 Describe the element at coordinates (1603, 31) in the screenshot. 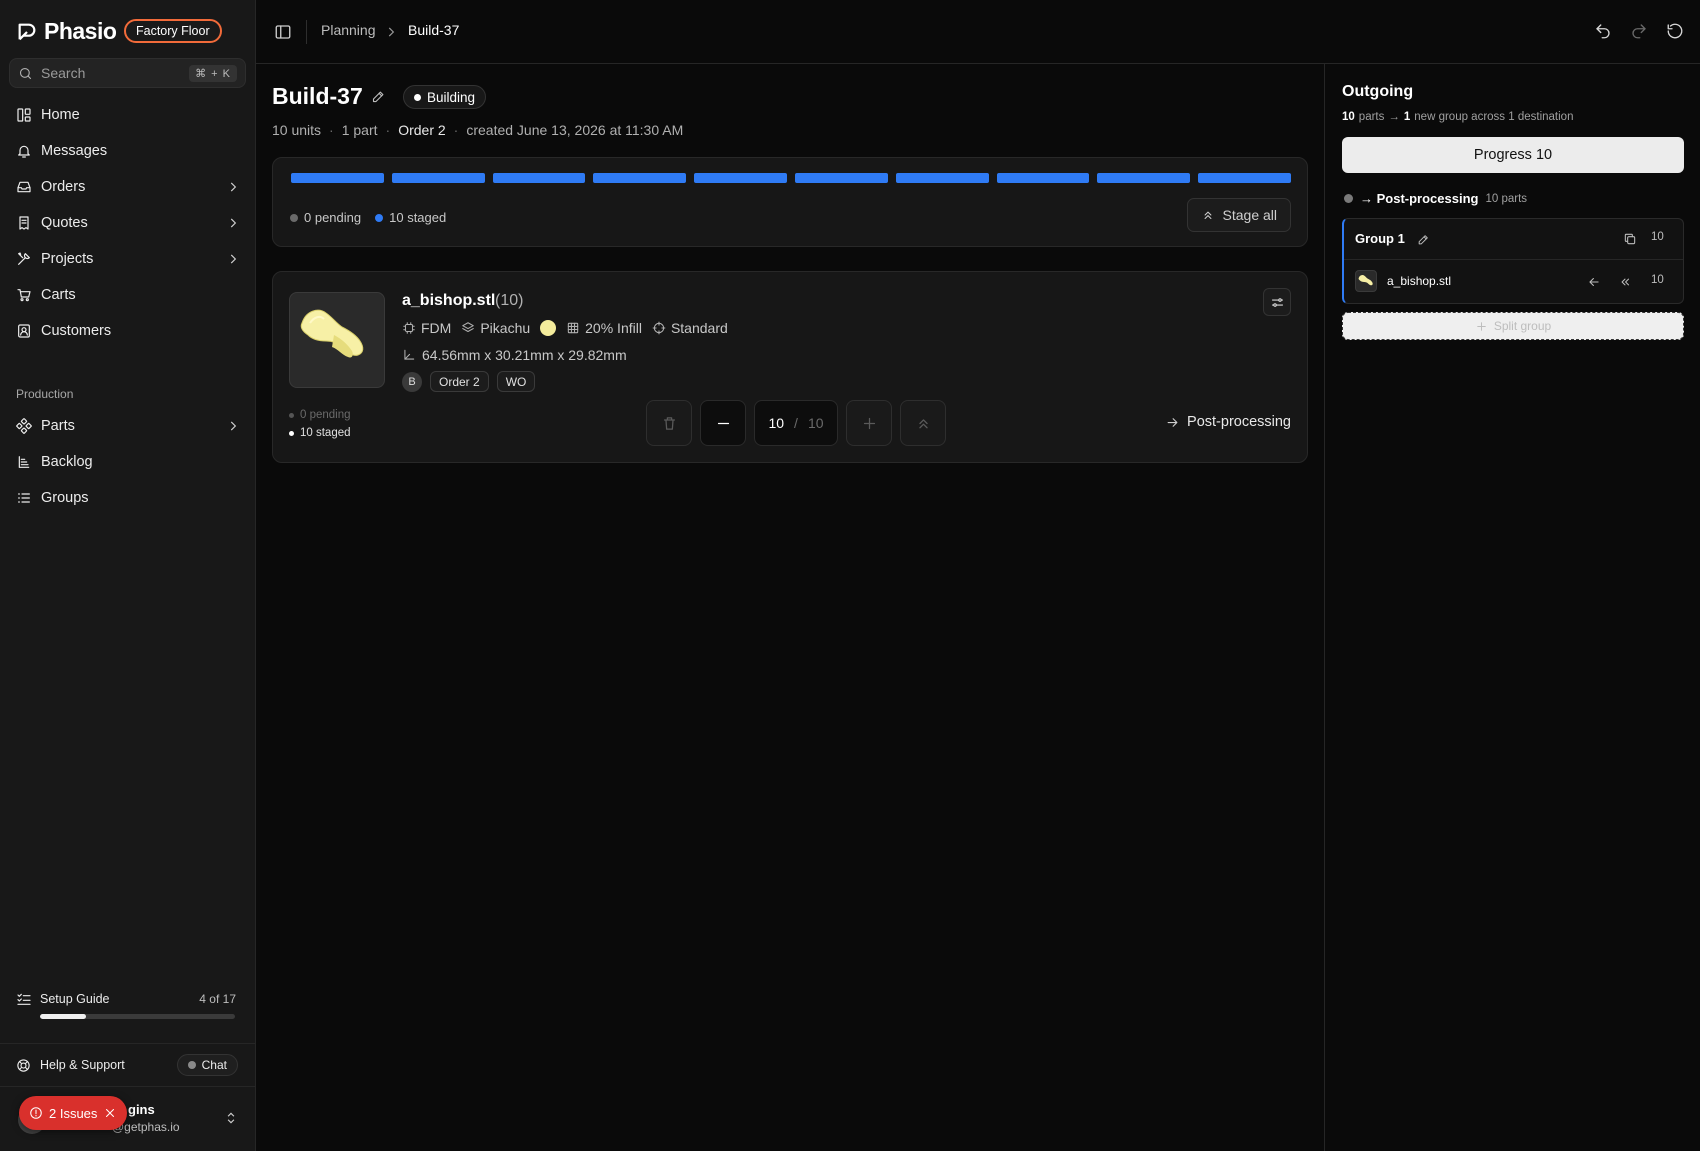

I see `undo-icon` at that location.